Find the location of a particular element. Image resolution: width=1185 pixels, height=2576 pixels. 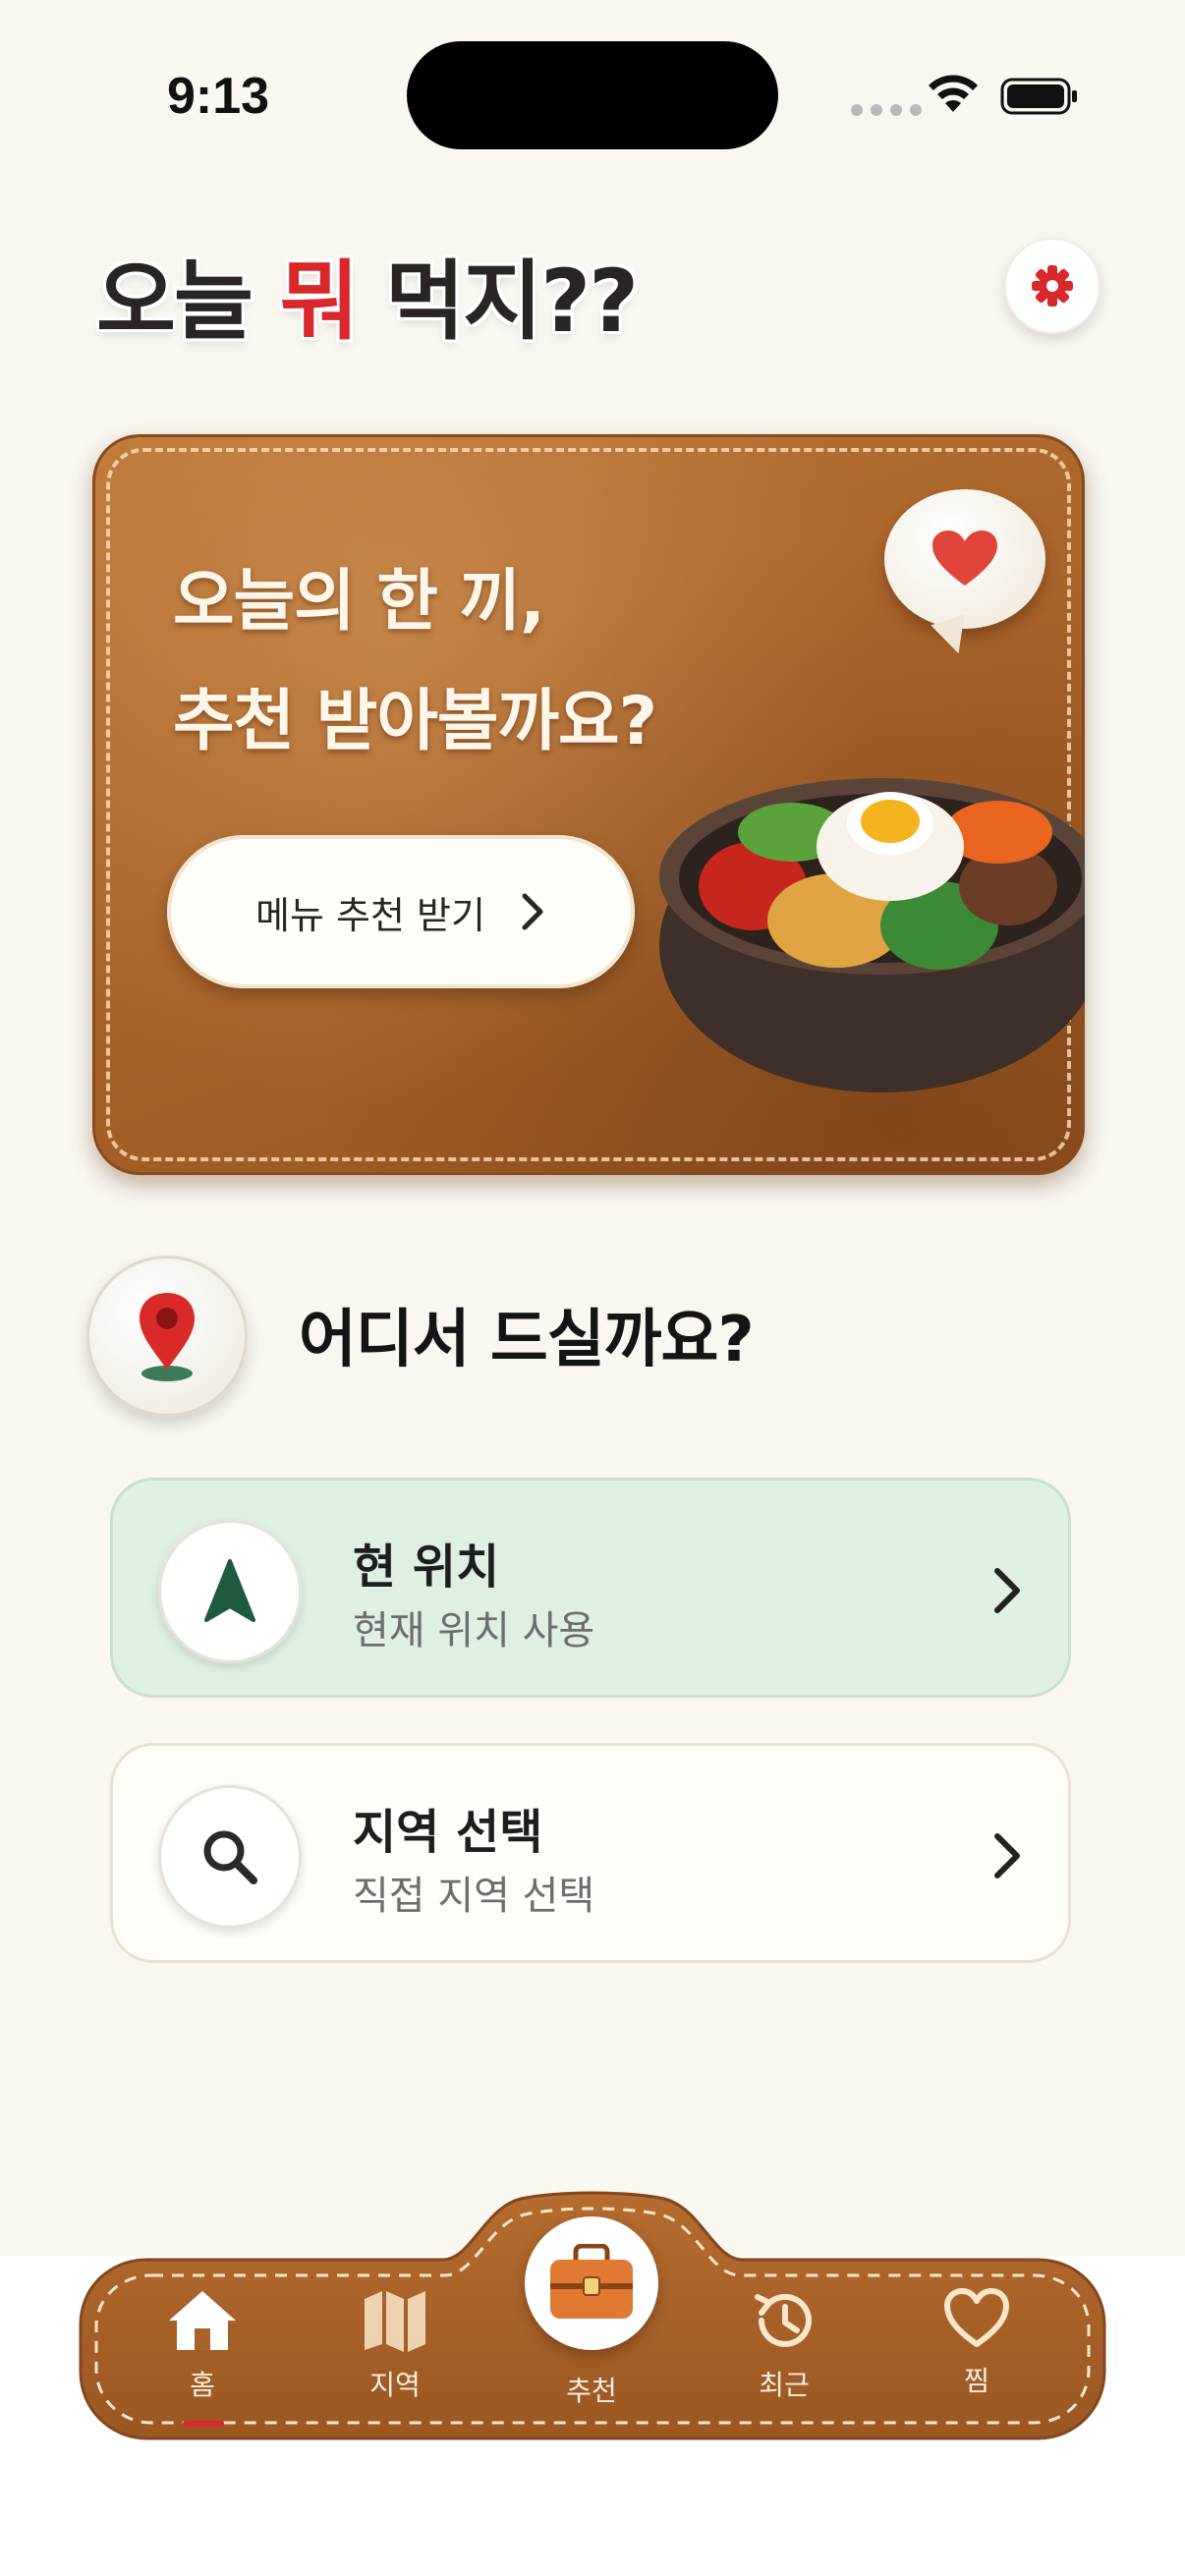

heart-icon is located at coordinates (977, 2317).